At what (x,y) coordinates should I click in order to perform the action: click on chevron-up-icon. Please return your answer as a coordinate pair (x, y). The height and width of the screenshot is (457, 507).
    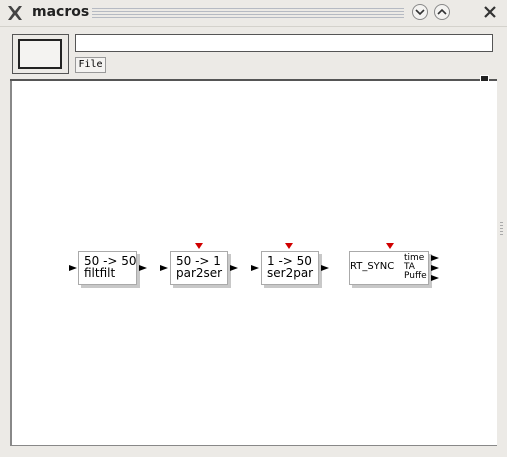
    Looking at the image, I should click on (442, 11).